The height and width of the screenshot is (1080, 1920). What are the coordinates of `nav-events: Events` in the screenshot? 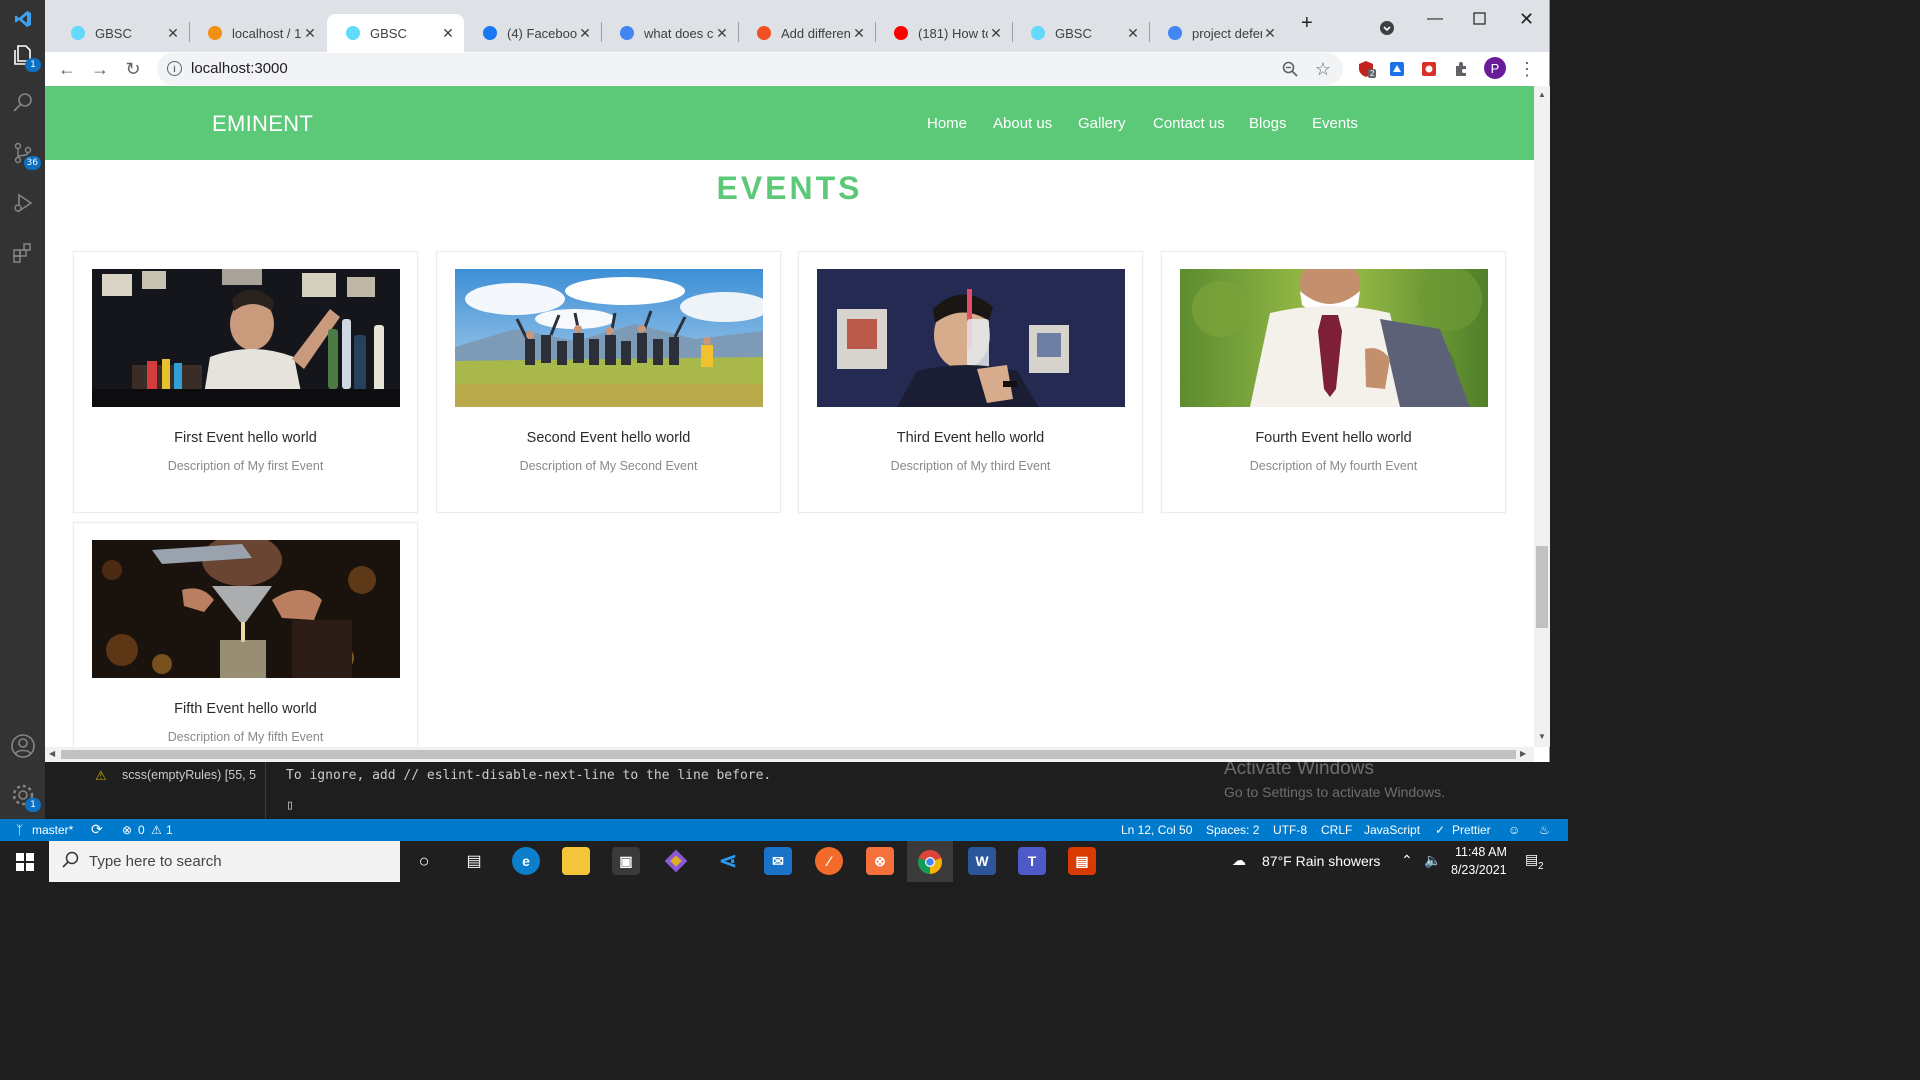 It's located at (1335, 123).